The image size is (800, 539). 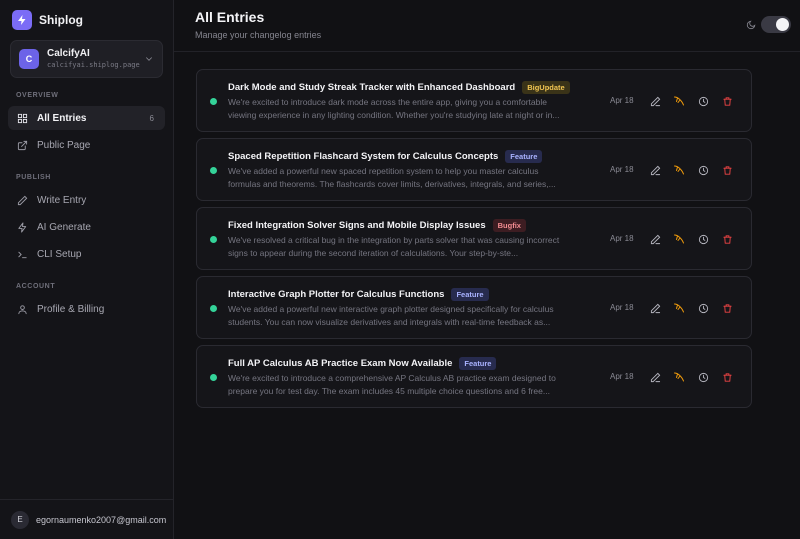 I want to click on sidebar-item-all-entries: All Entries 6, so click(x=86, y=118).